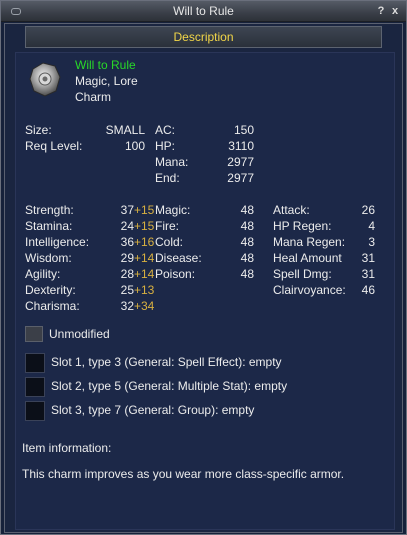  What do you see at coordinates (178, 258) in the screenshot?
I see `resist-label: Disease:` at bounding box center [178, 258].